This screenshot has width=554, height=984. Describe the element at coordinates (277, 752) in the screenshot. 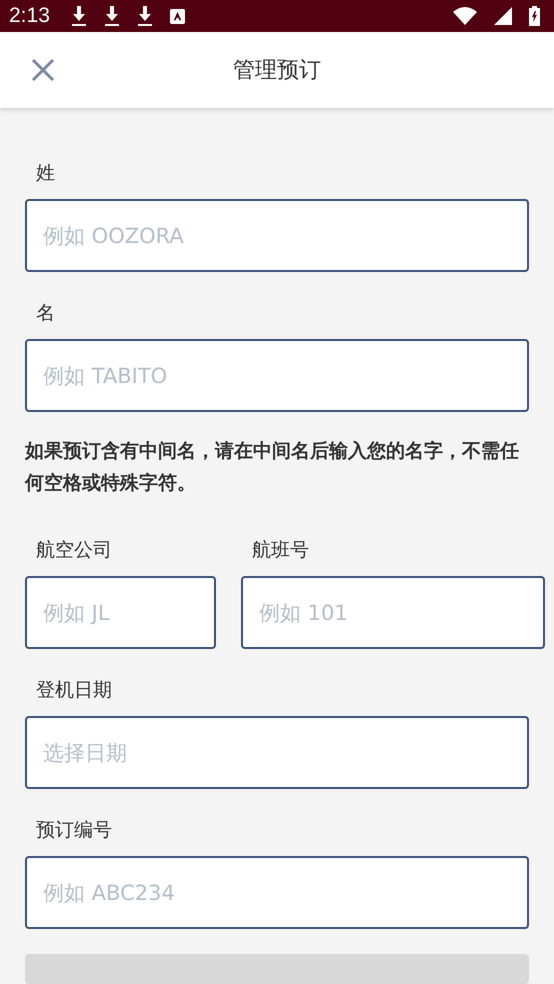

I see `date-picker-field: 选择日期` at that location.